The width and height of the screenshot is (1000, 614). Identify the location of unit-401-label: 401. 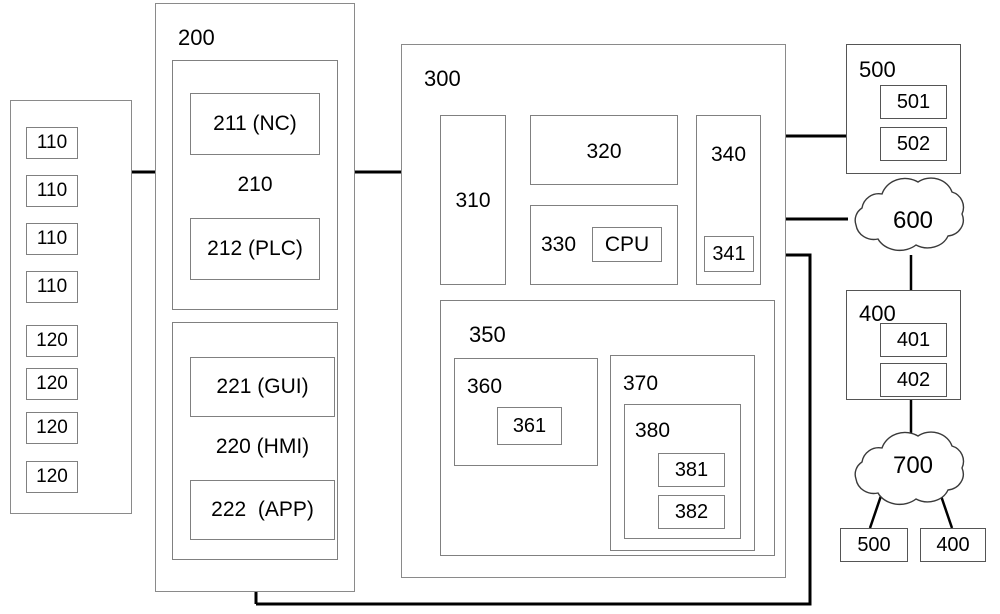
(913, 340).